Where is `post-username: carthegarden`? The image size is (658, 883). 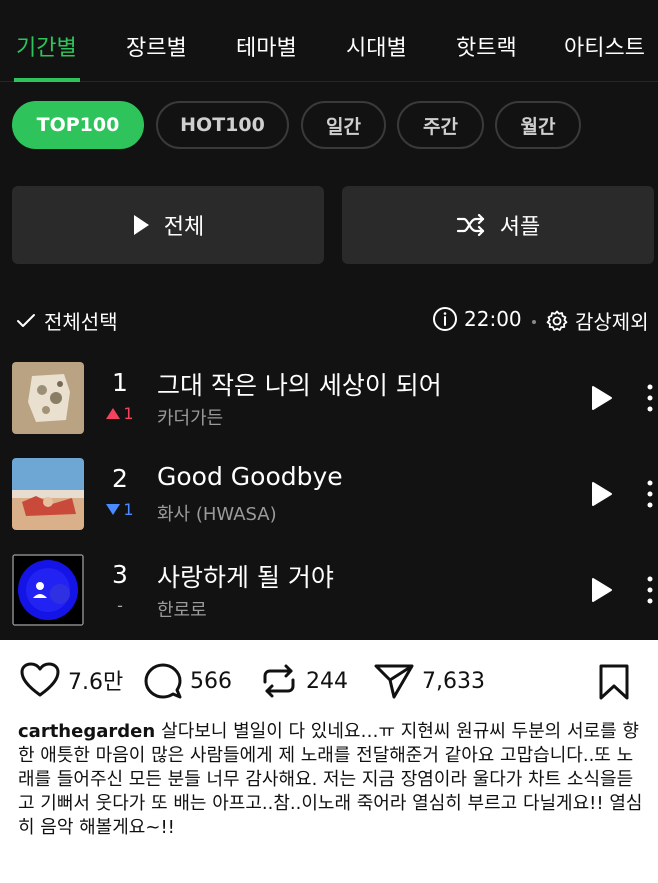 post-username: carthegarden is located at coordinates (86, 731).